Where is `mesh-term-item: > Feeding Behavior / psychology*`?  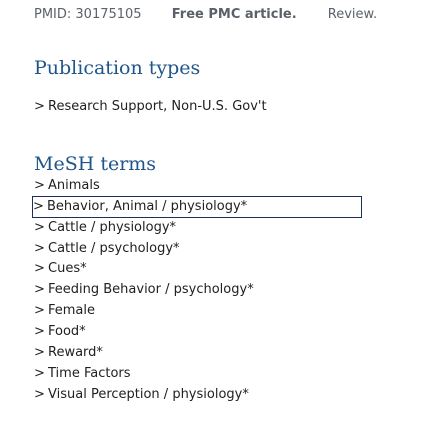 mesh-term-item: > Feeding Behavior / psychology* is located at coordinates (144, 290).